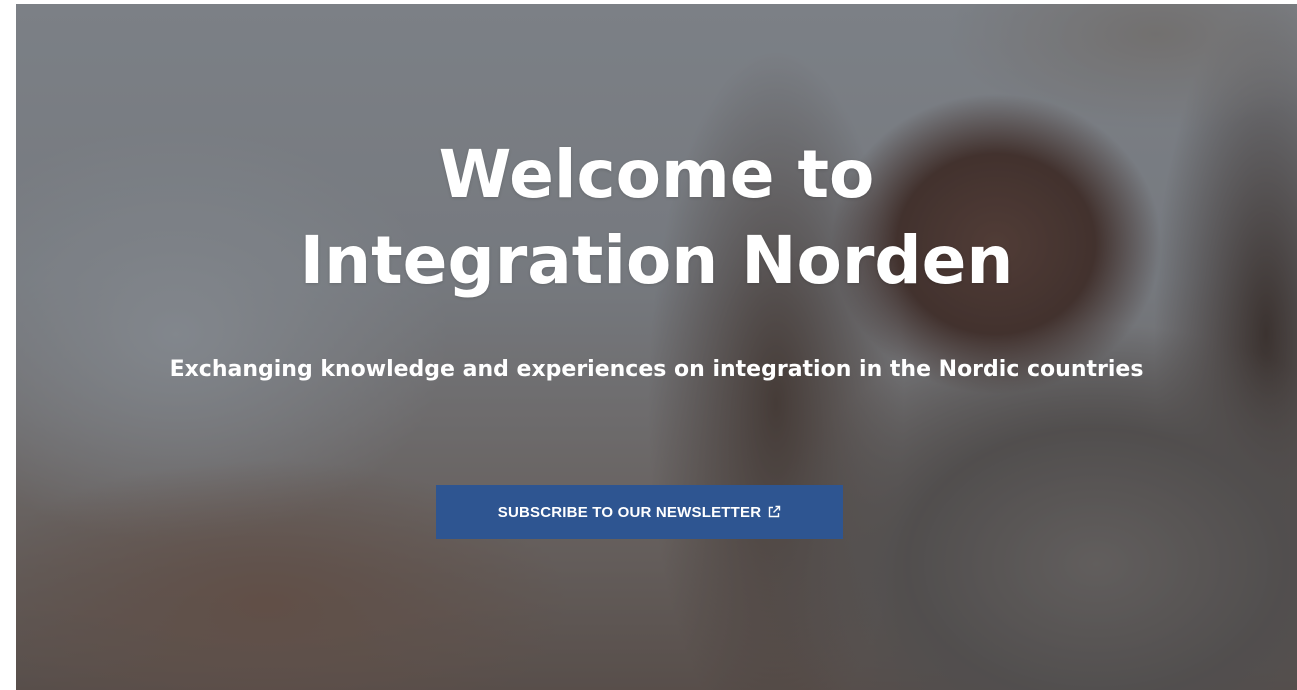 The height and width of the screenshot is (690, 1297). What do you see at coordinates (629, 512) in the screenshot?
I see `subscribe-button-label: SUBSCRIBE TO OUR NEWSLETTER` at bounding box center [629, 512].